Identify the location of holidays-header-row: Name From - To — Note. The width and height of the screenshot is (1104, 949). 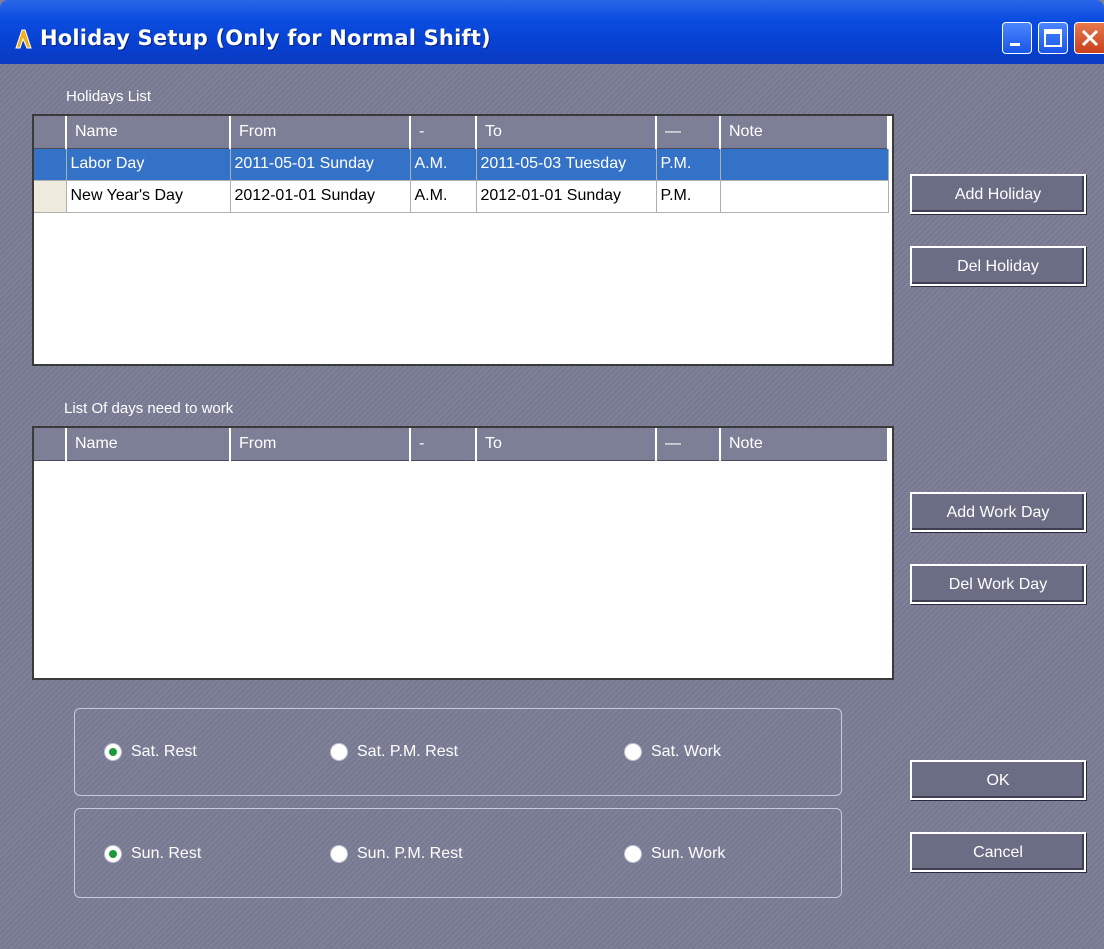
(461, 132).